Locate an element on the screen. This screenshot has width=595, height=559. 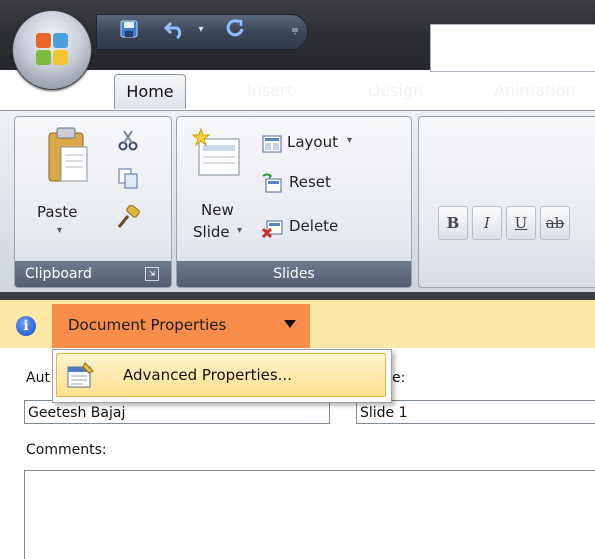
paste-icon is located at coordinates (68, 154).